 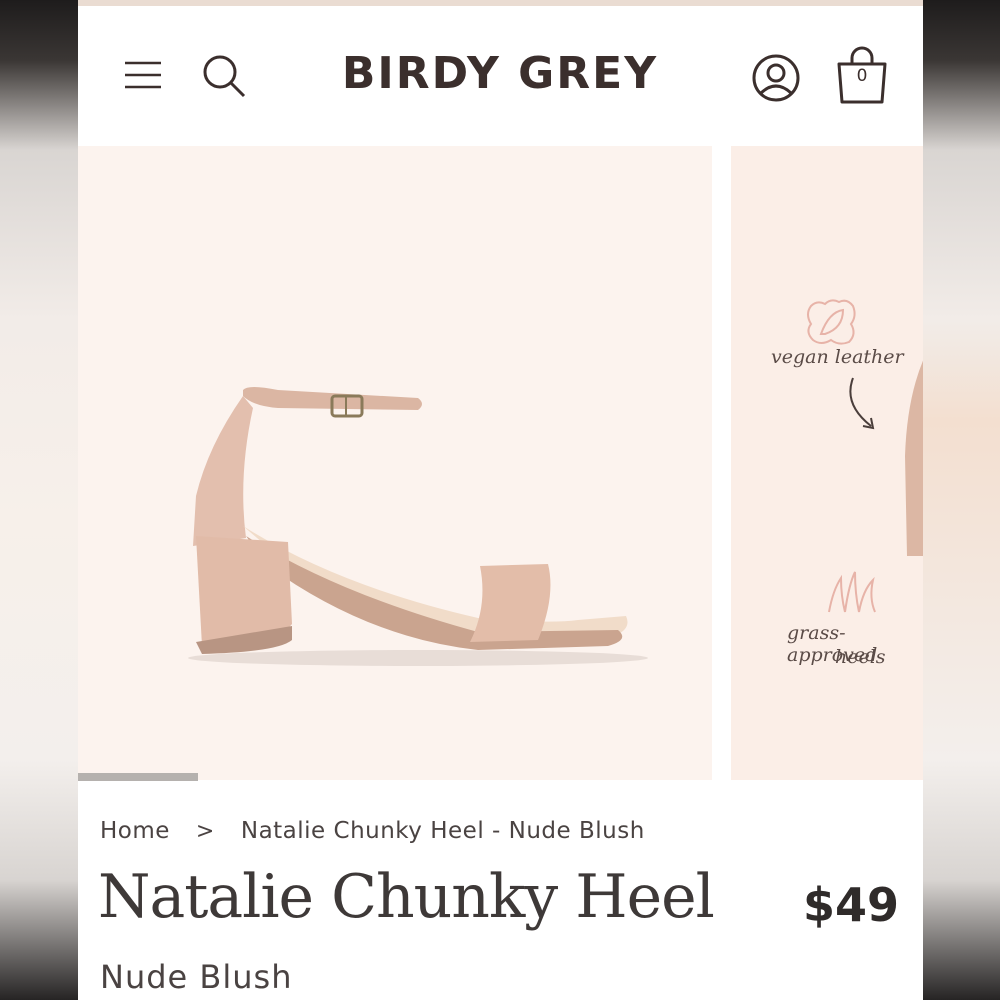 I want to click on menu-button, so click(x=143, y=75).